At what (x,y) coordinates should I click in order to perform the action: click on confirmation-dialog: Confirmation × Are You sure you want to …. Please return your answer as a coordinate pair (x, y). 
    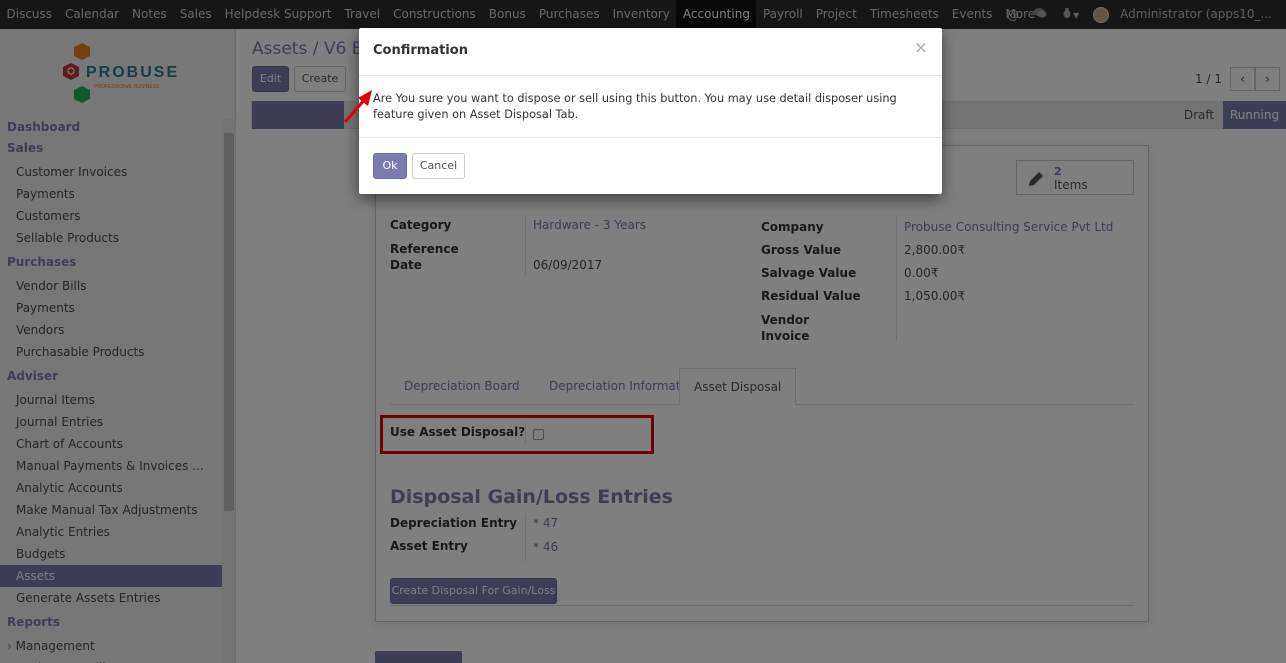
    Looking at the image, I should click on (650, 111).